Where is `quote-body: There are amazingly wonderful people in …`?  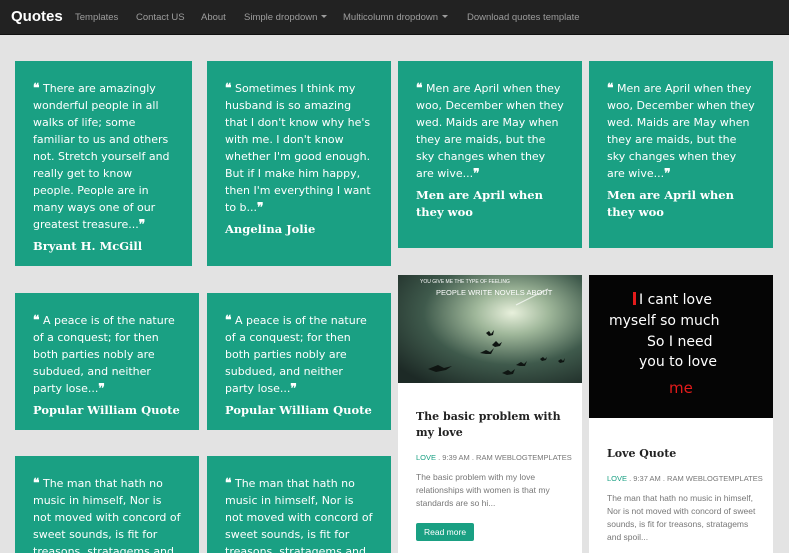 quote-body: There are amazingly wonderful people in … is located at coordinates (101, 156).